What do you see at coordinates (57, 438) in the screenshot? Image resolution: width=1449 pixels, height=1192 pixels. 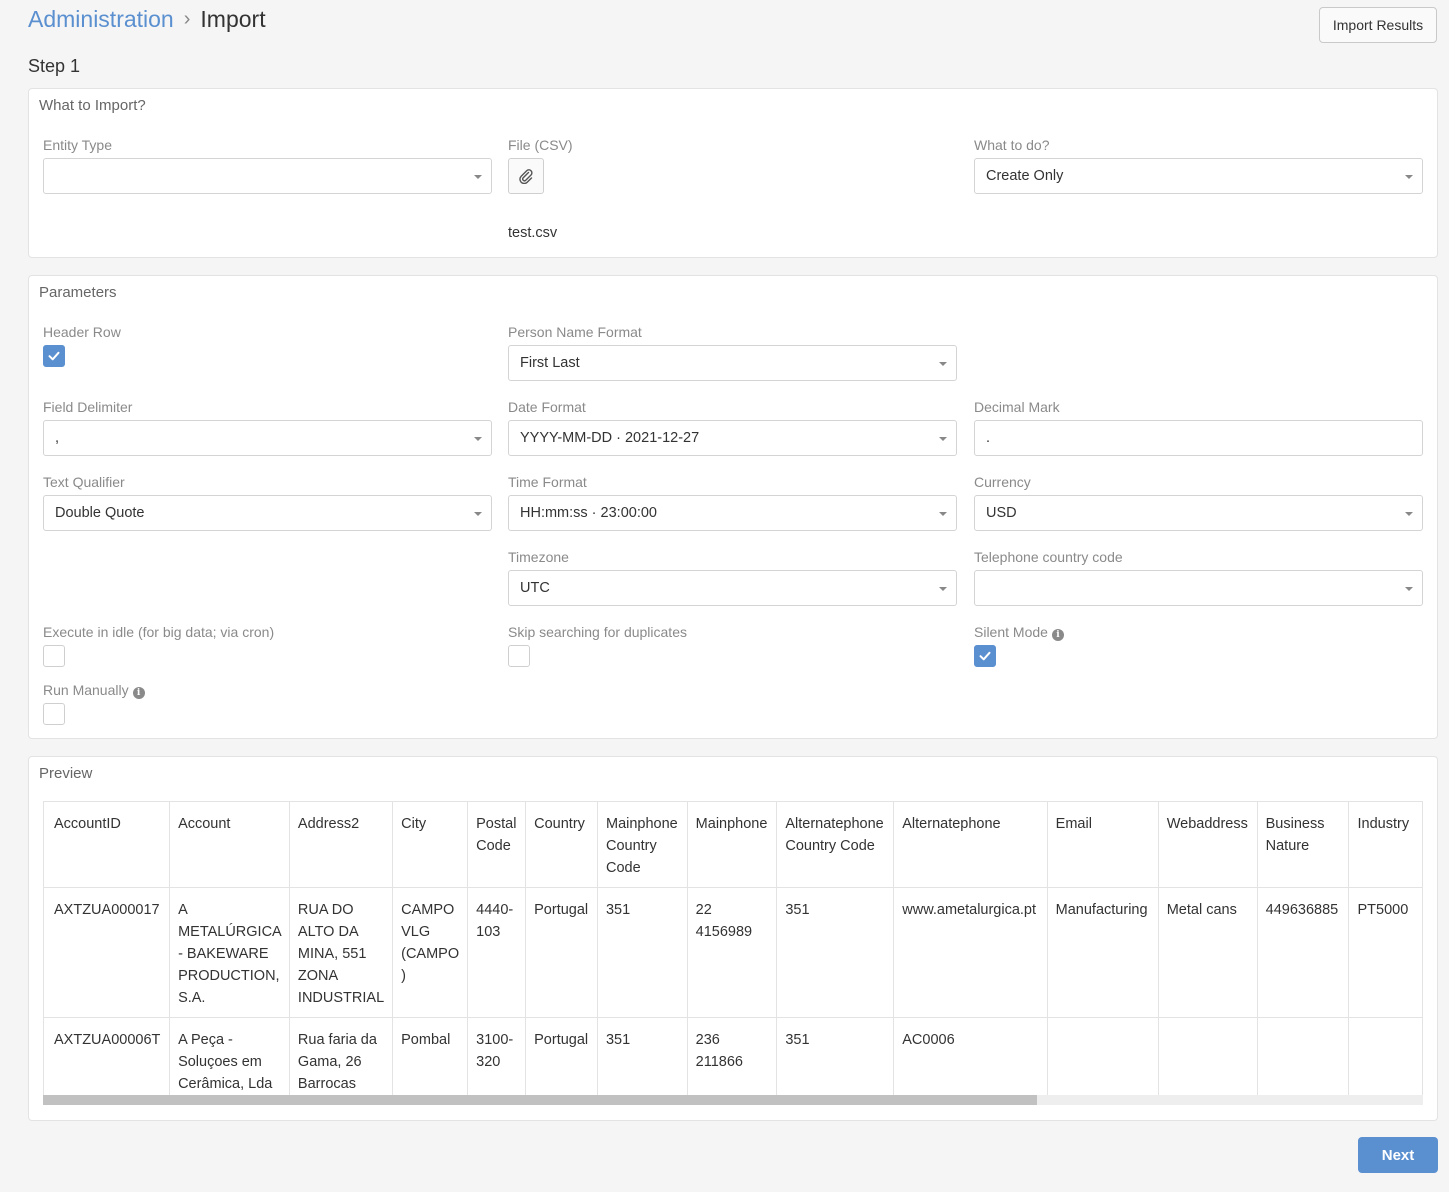 I see `field-delimiter-value: ,` at bounding box center [57, 438].